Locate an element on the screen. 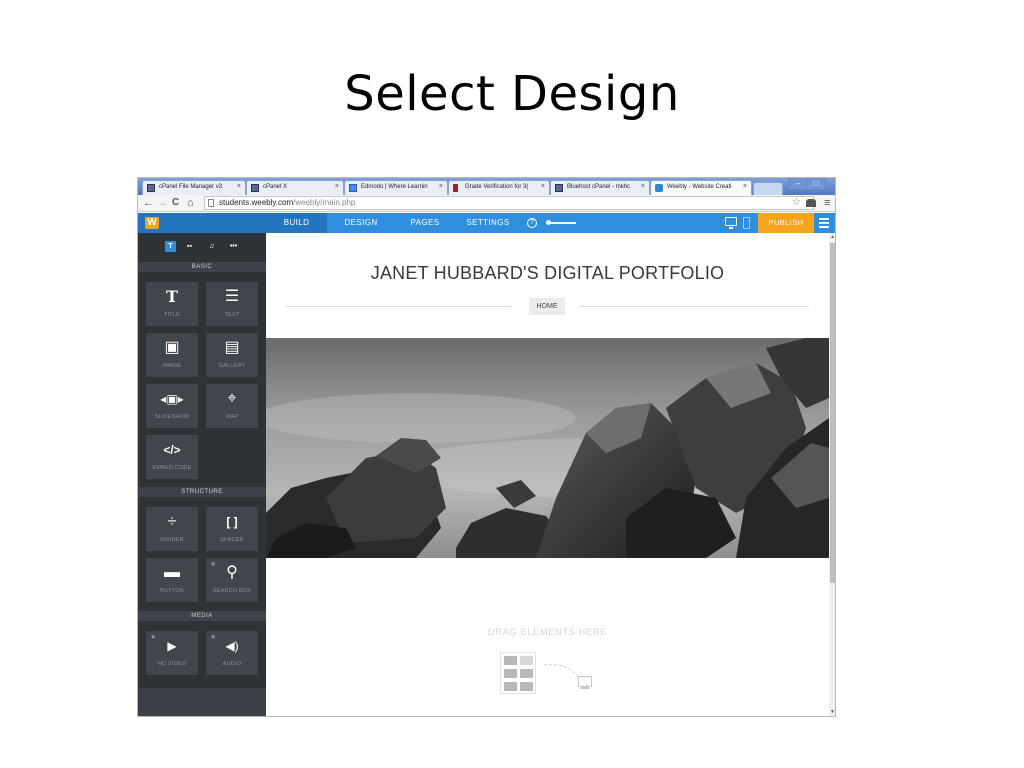  back-arrow-icon: ← is located at coordinates (148, 203).